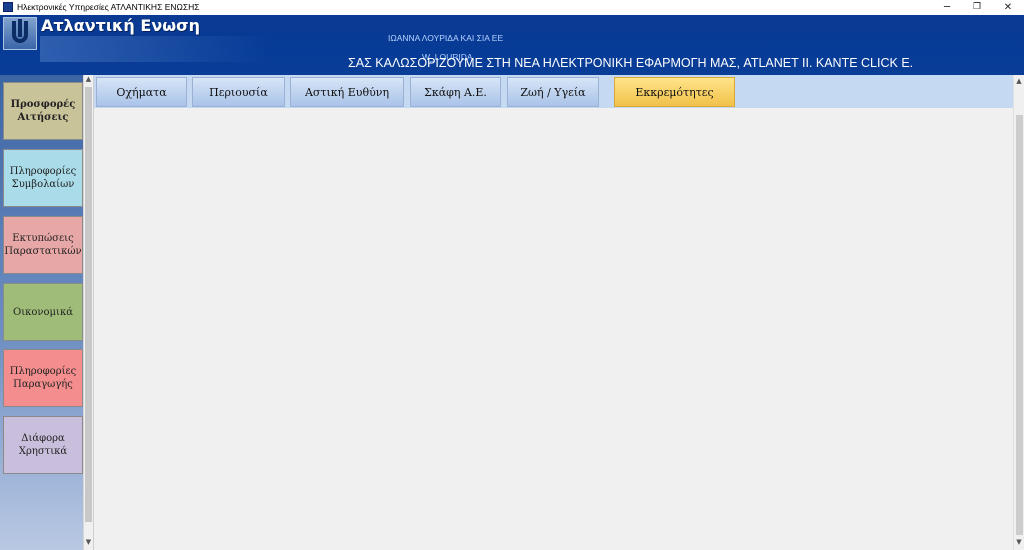 This screenshot has width=1024, height=550. What do you see at coordinates (88, 79) in the screenshot?
I see `sidebar-scroll-up-icon: ▲` at bounding box center [88, 79].